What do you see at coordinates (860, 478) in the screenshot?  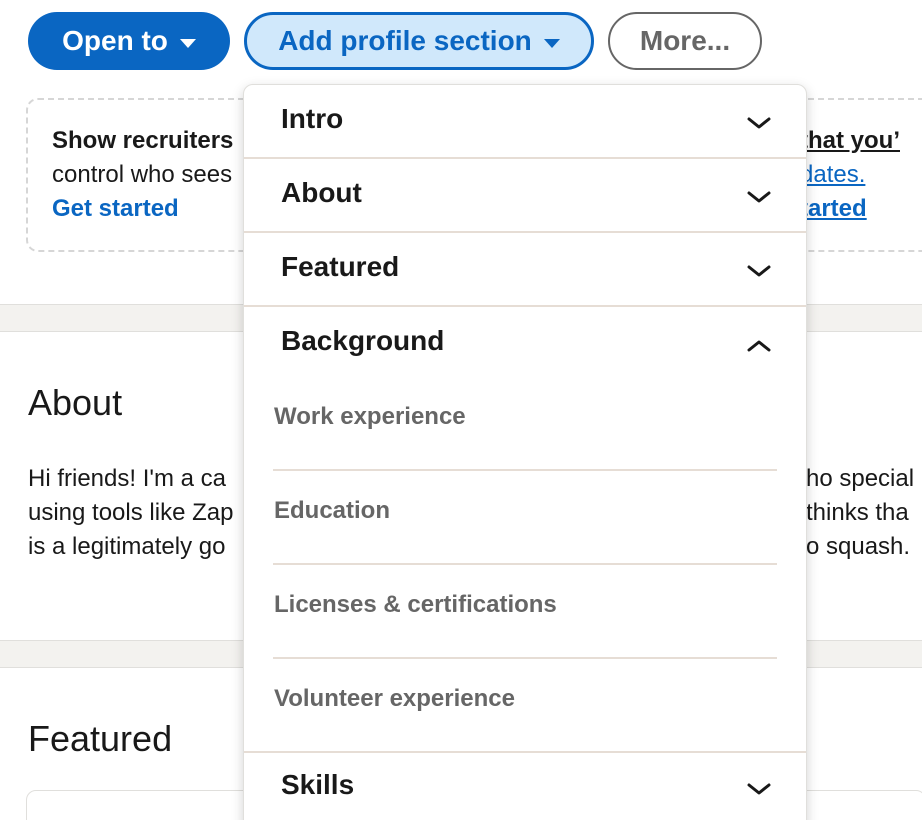 I see `about-line: ho special` at bounding box center [860, 478].